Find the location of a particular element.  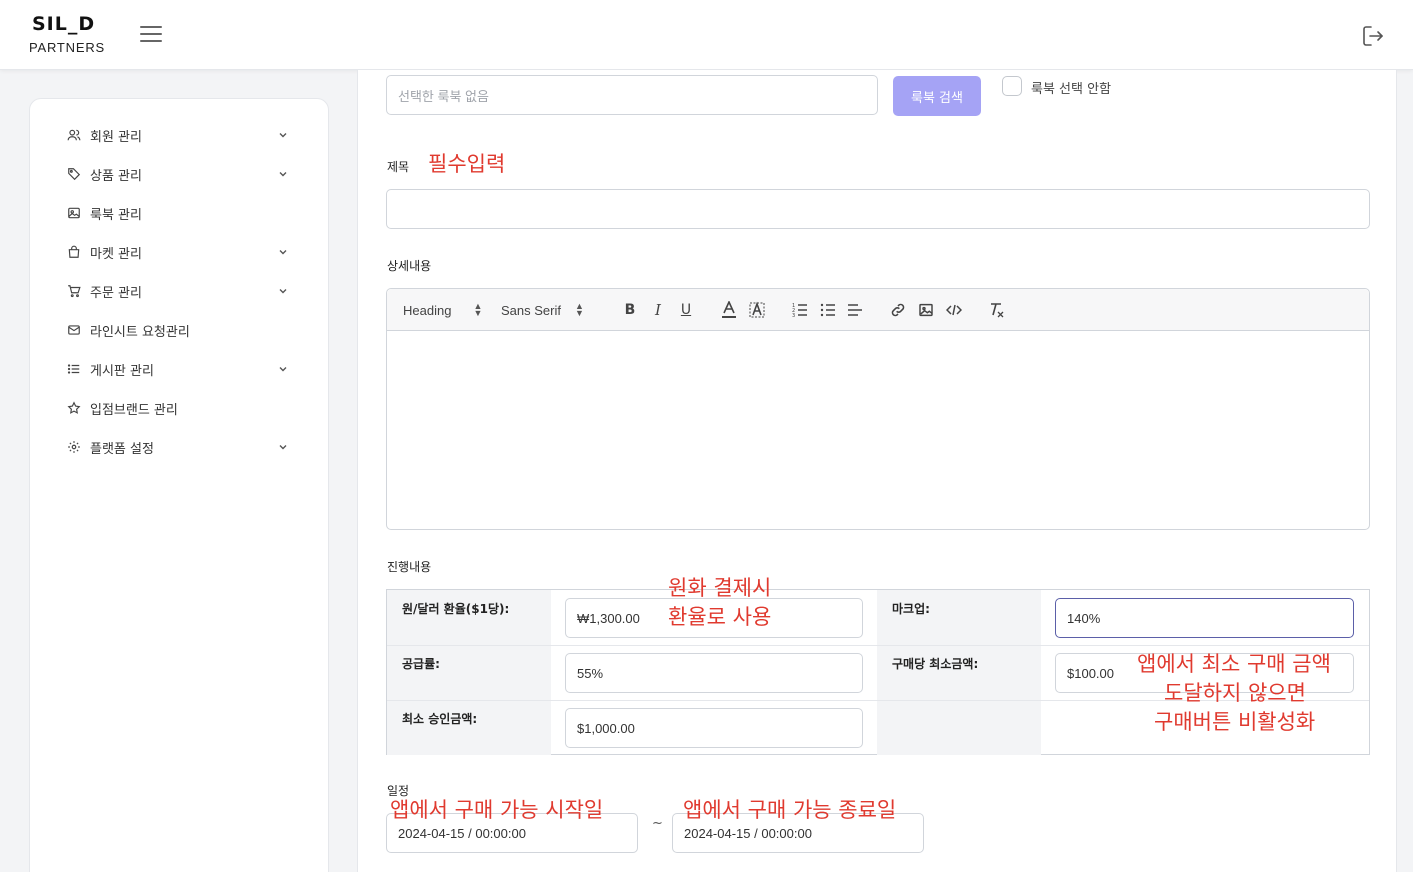

heading-select: Heading ▲ ▼ is located at coordinates (442, 310).